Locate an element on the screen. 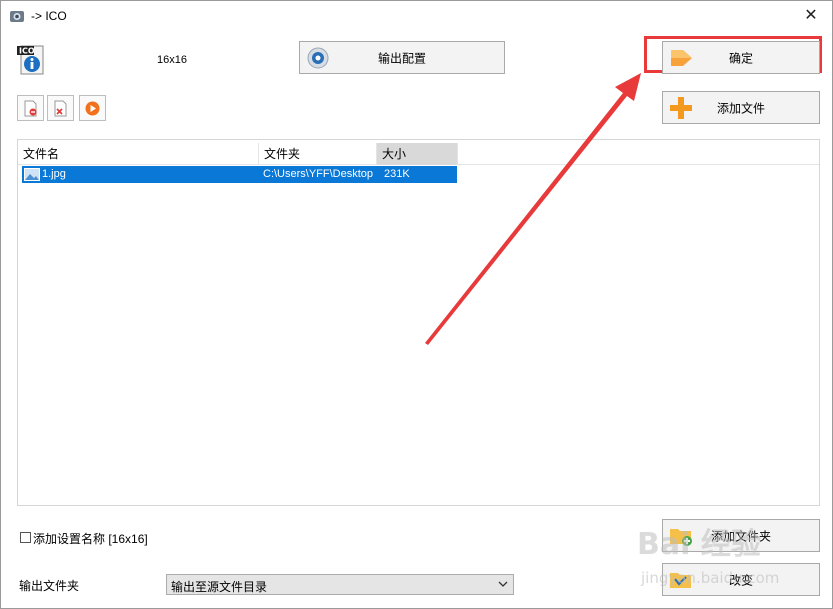 The width and height of the screenshot is (833, 609). svg-text: ICO is located at coordinates (27, 51).